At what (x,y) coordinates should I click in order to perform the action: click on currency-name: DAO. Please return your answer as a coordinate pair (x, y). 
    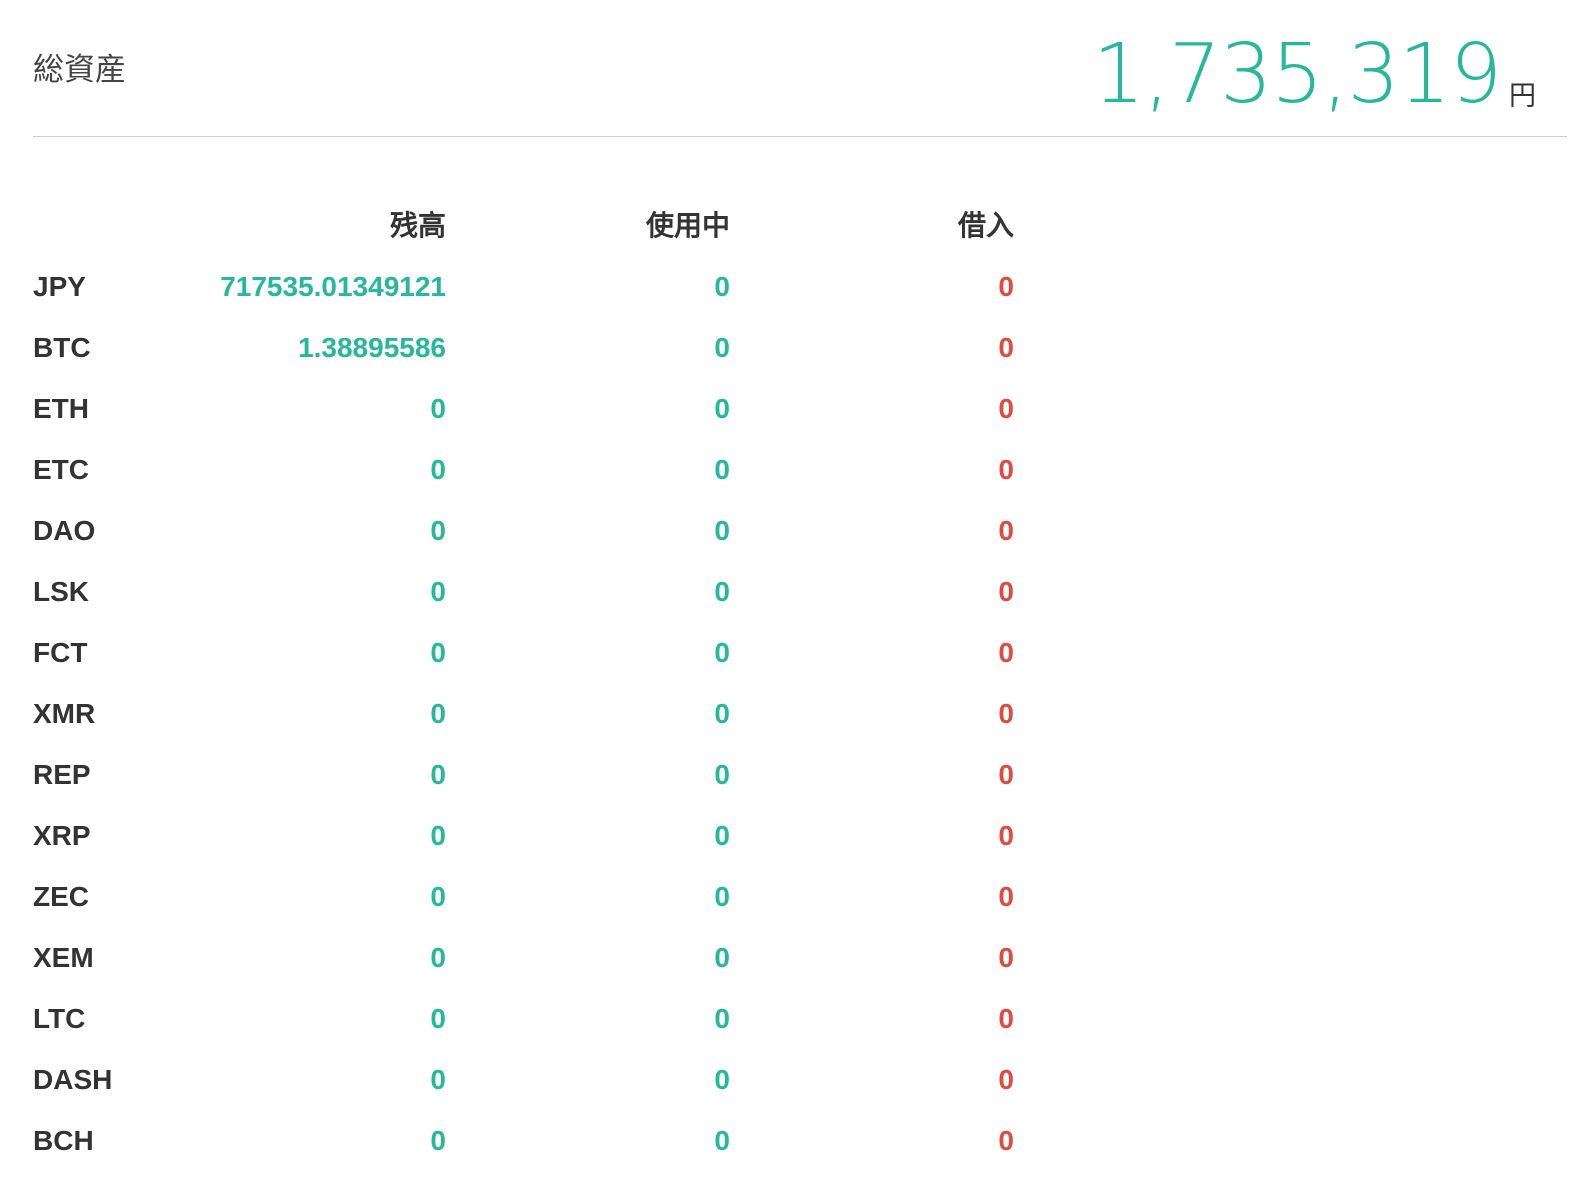
    Looking at the image, I should click on (64, 530).